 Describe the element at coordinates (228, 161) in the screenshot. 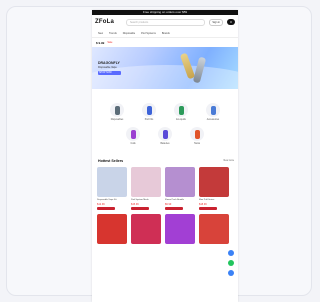

I see `view-more-link: View more` at that location.